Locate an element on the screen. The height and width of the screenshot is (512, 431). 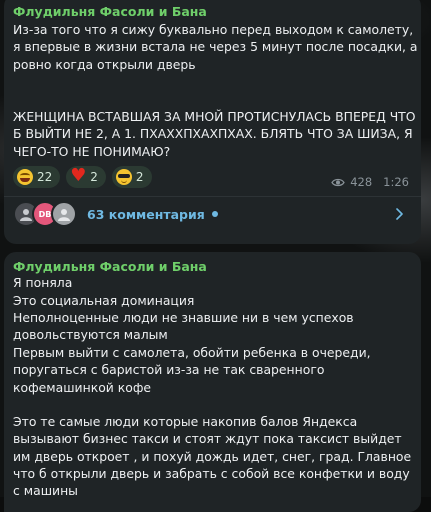
reactions-bar: 22 2 2 is located at coordinates (82, 177).